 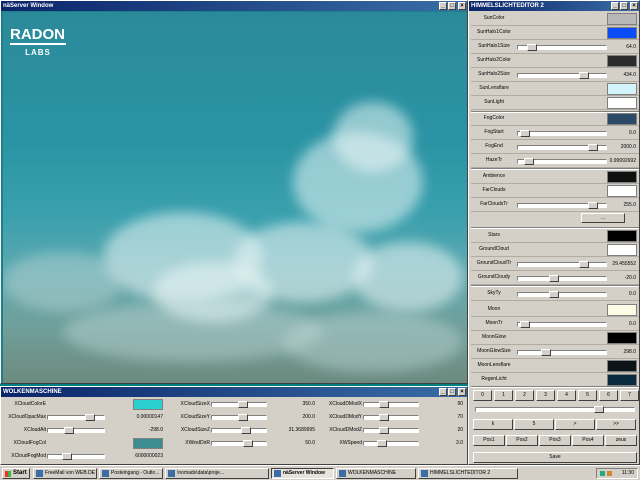 I want to click on taskbar-item: WOLKENMASCHINE, so click(x=376, y=473).